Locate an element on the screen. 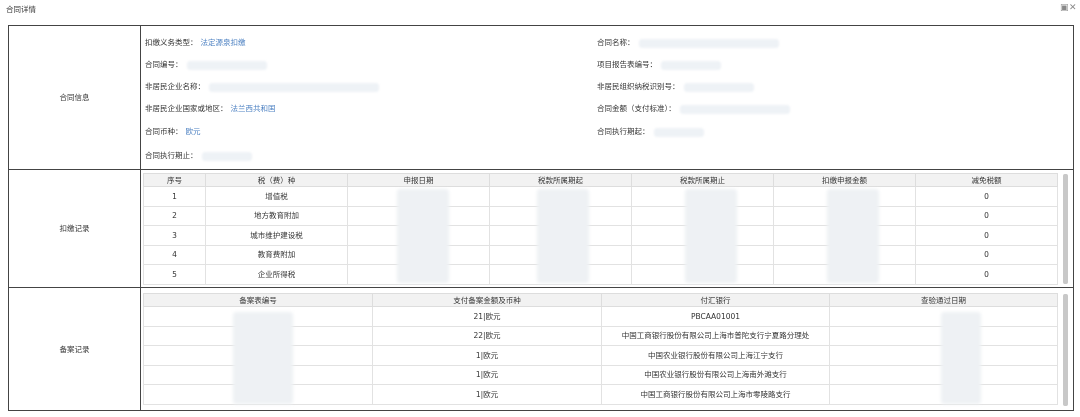 This screenshot has width=1080, height=417. exec-start-redacted is located at coordinates (678, 132).